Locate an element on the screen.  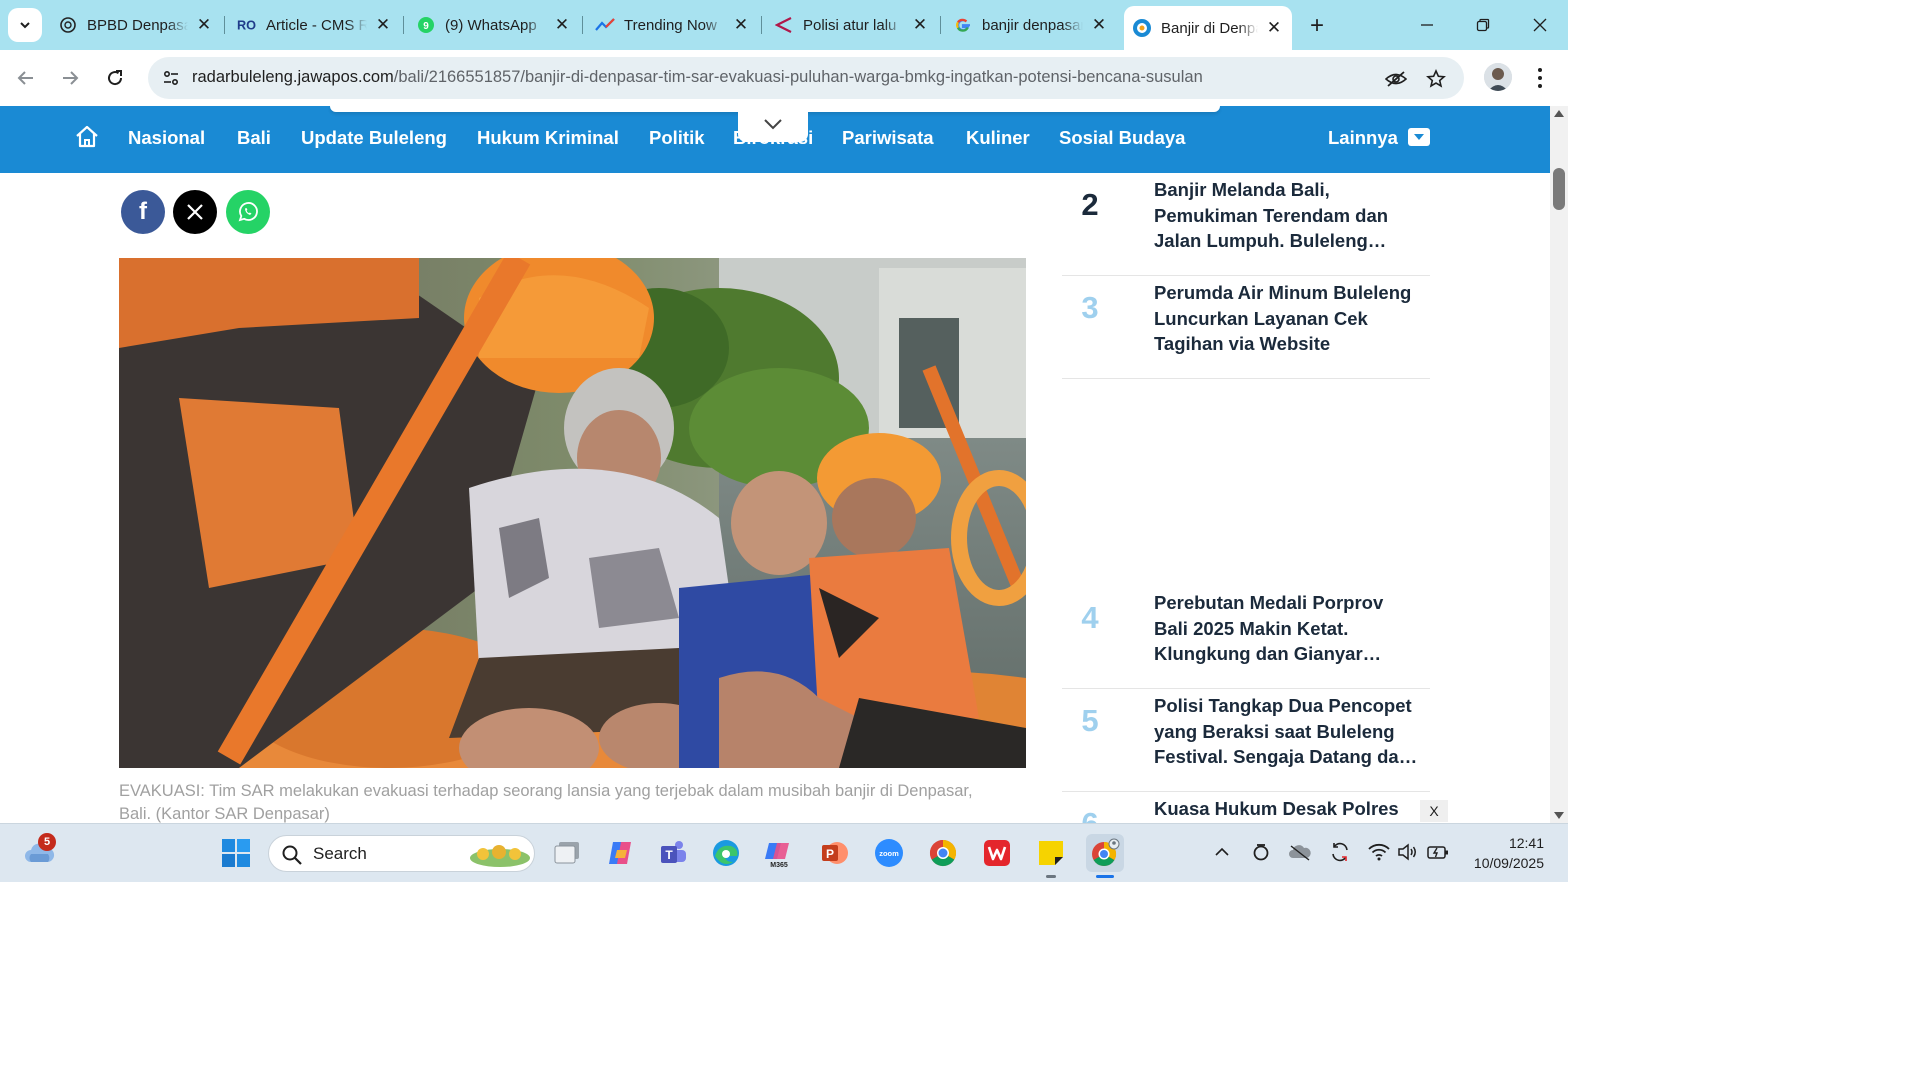
radar-bali-icon is located at coordinates (1142, 28).